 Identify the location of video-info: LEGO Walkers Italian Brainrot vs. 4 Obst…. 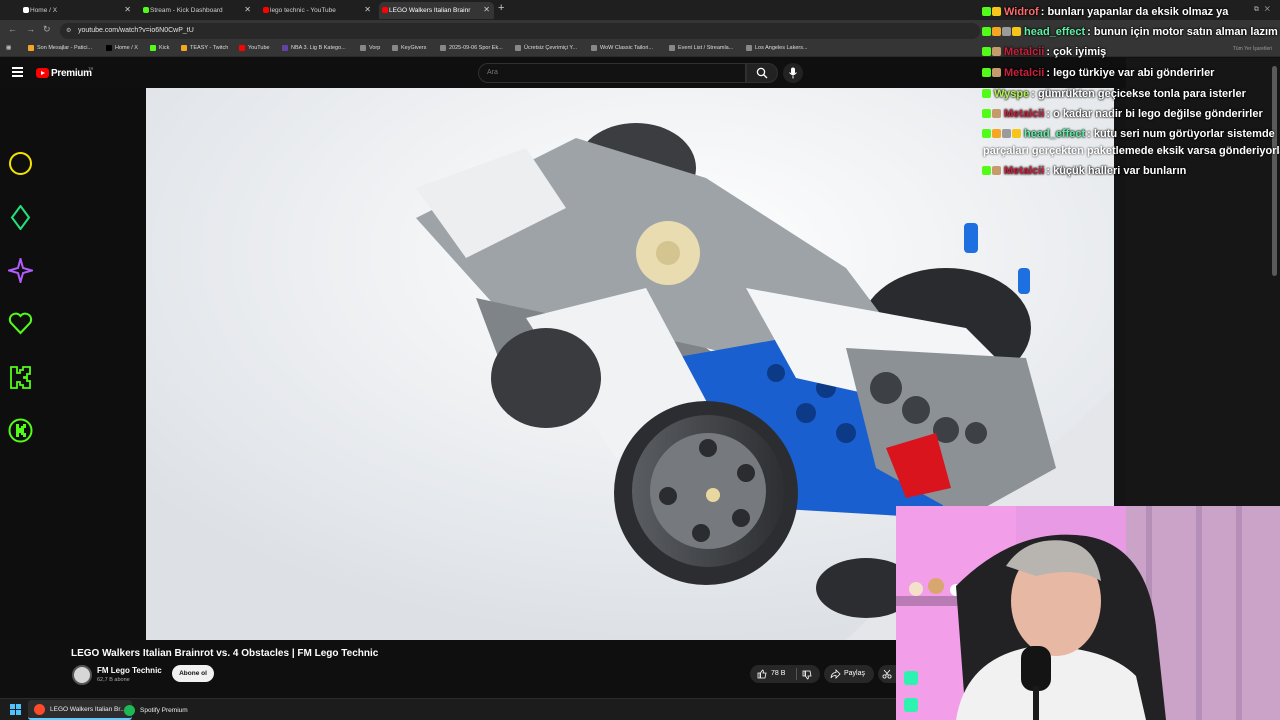
(448, 669).